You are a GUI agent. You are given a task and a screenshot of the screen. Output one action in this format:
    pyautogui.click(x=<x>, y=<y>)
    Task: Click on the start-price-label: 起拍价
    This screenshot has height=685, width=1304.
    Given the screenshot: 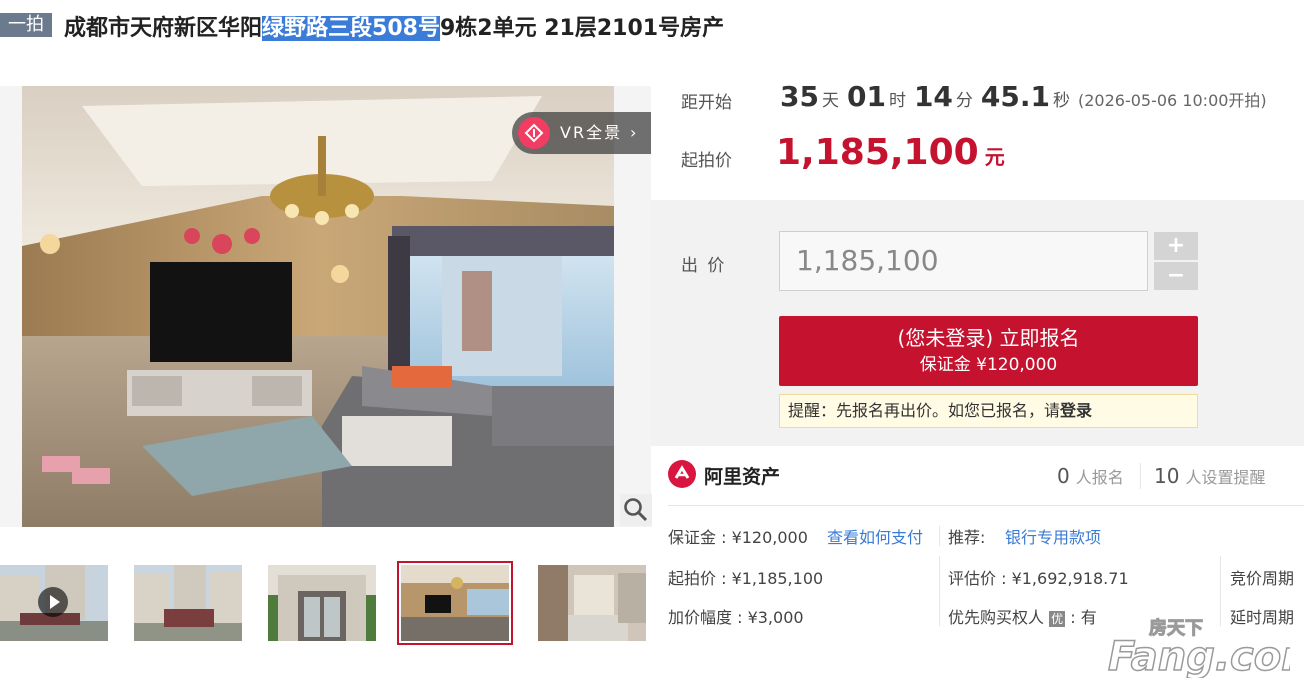 What is the action you would take?
    pyautogui.click(x=706, y=161)
    